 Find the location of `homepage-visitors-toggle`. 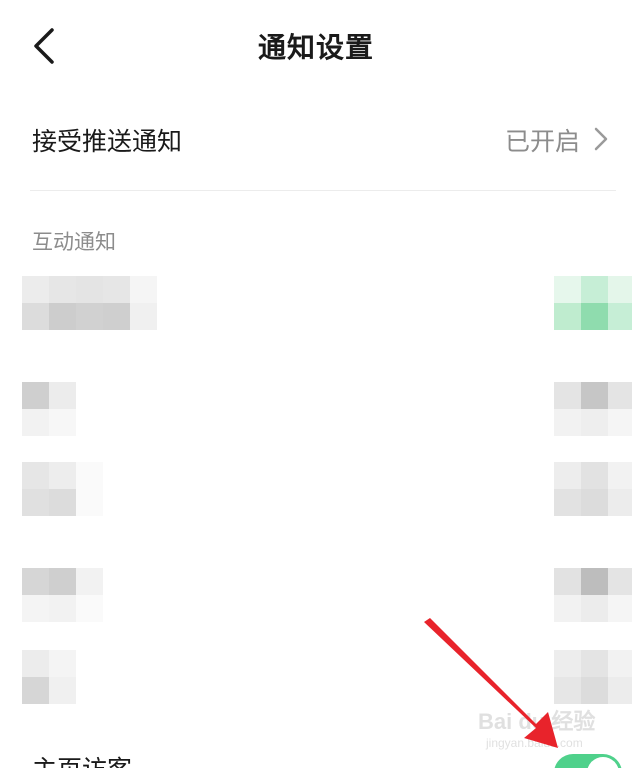

homepage-visitors-toggle is located at coordinates (588, 761).